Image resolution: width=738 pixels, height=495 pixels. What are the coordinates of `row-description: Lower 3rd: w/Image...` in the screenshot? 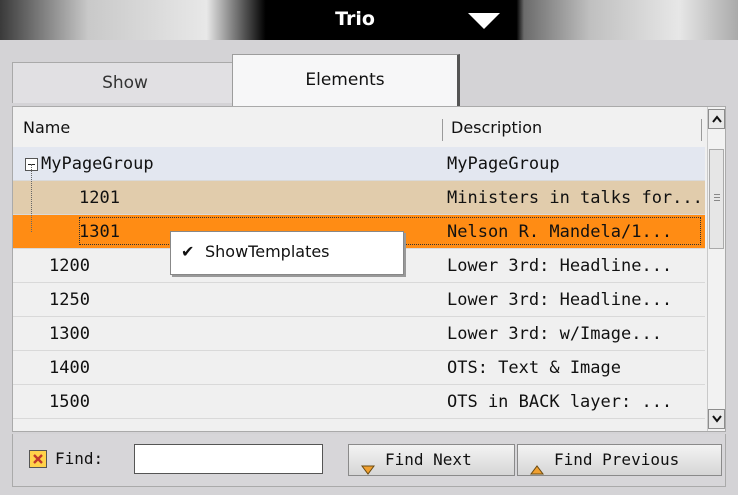 It's located at (554, 334).